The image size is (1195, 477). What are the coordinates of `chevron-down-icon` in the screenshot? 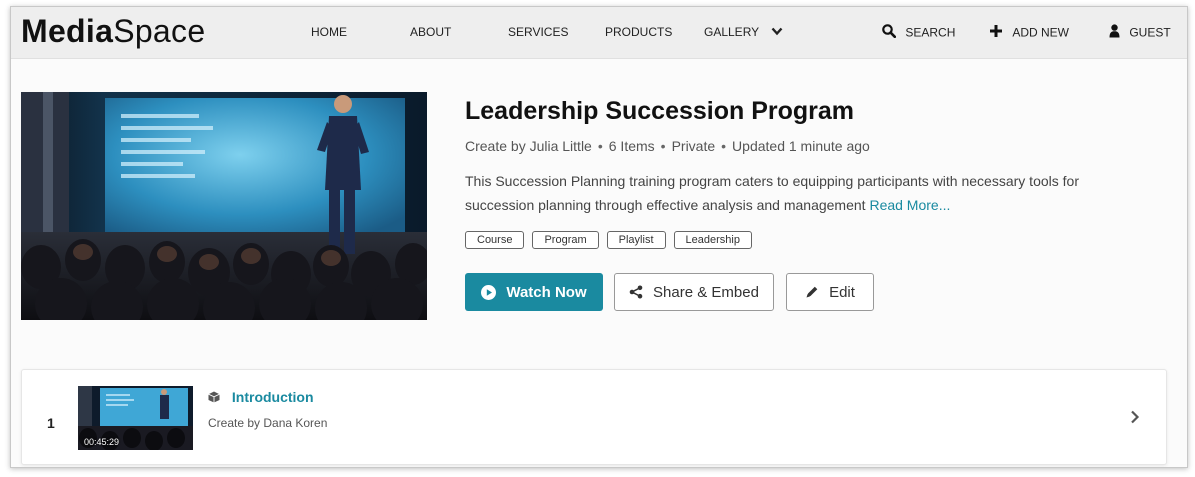 It's located at (777, 32).